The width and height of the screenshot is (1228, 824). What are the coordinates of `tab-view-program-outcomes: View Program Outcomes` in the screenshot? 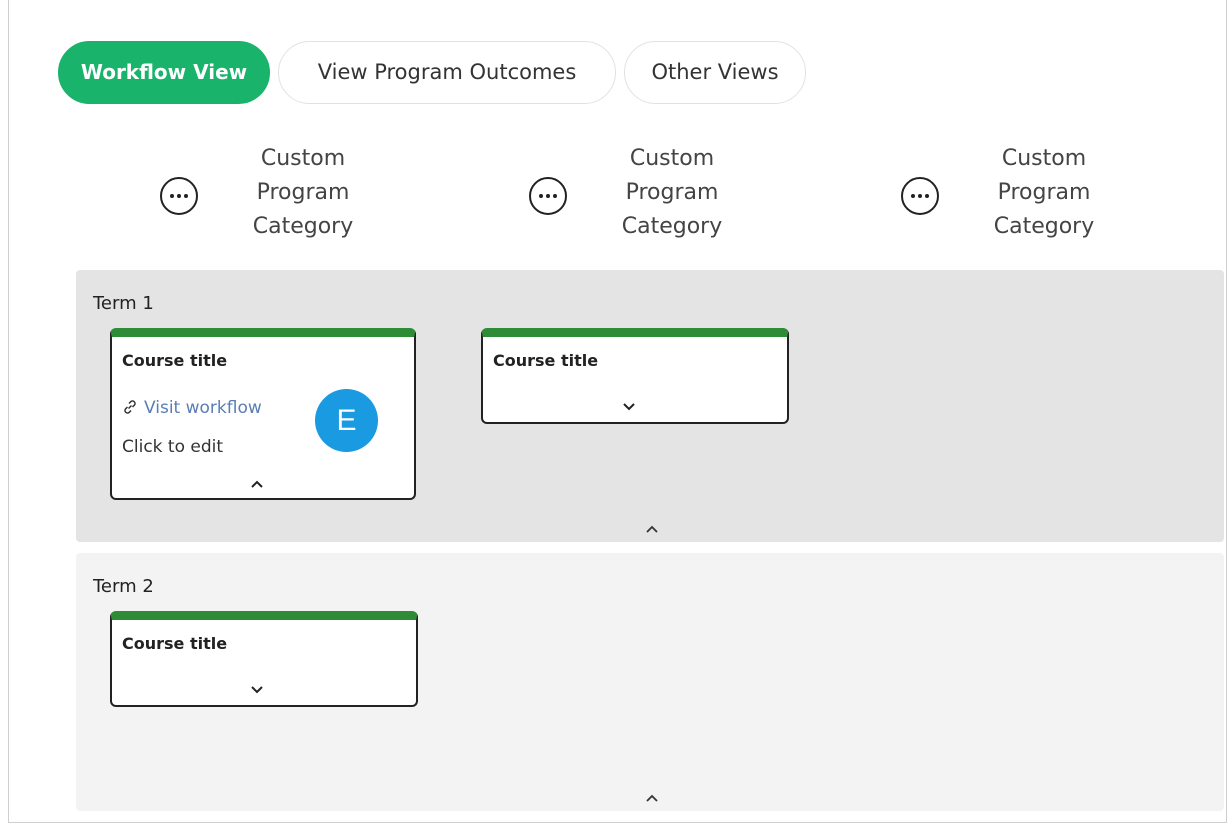 It's located at (447, 72).